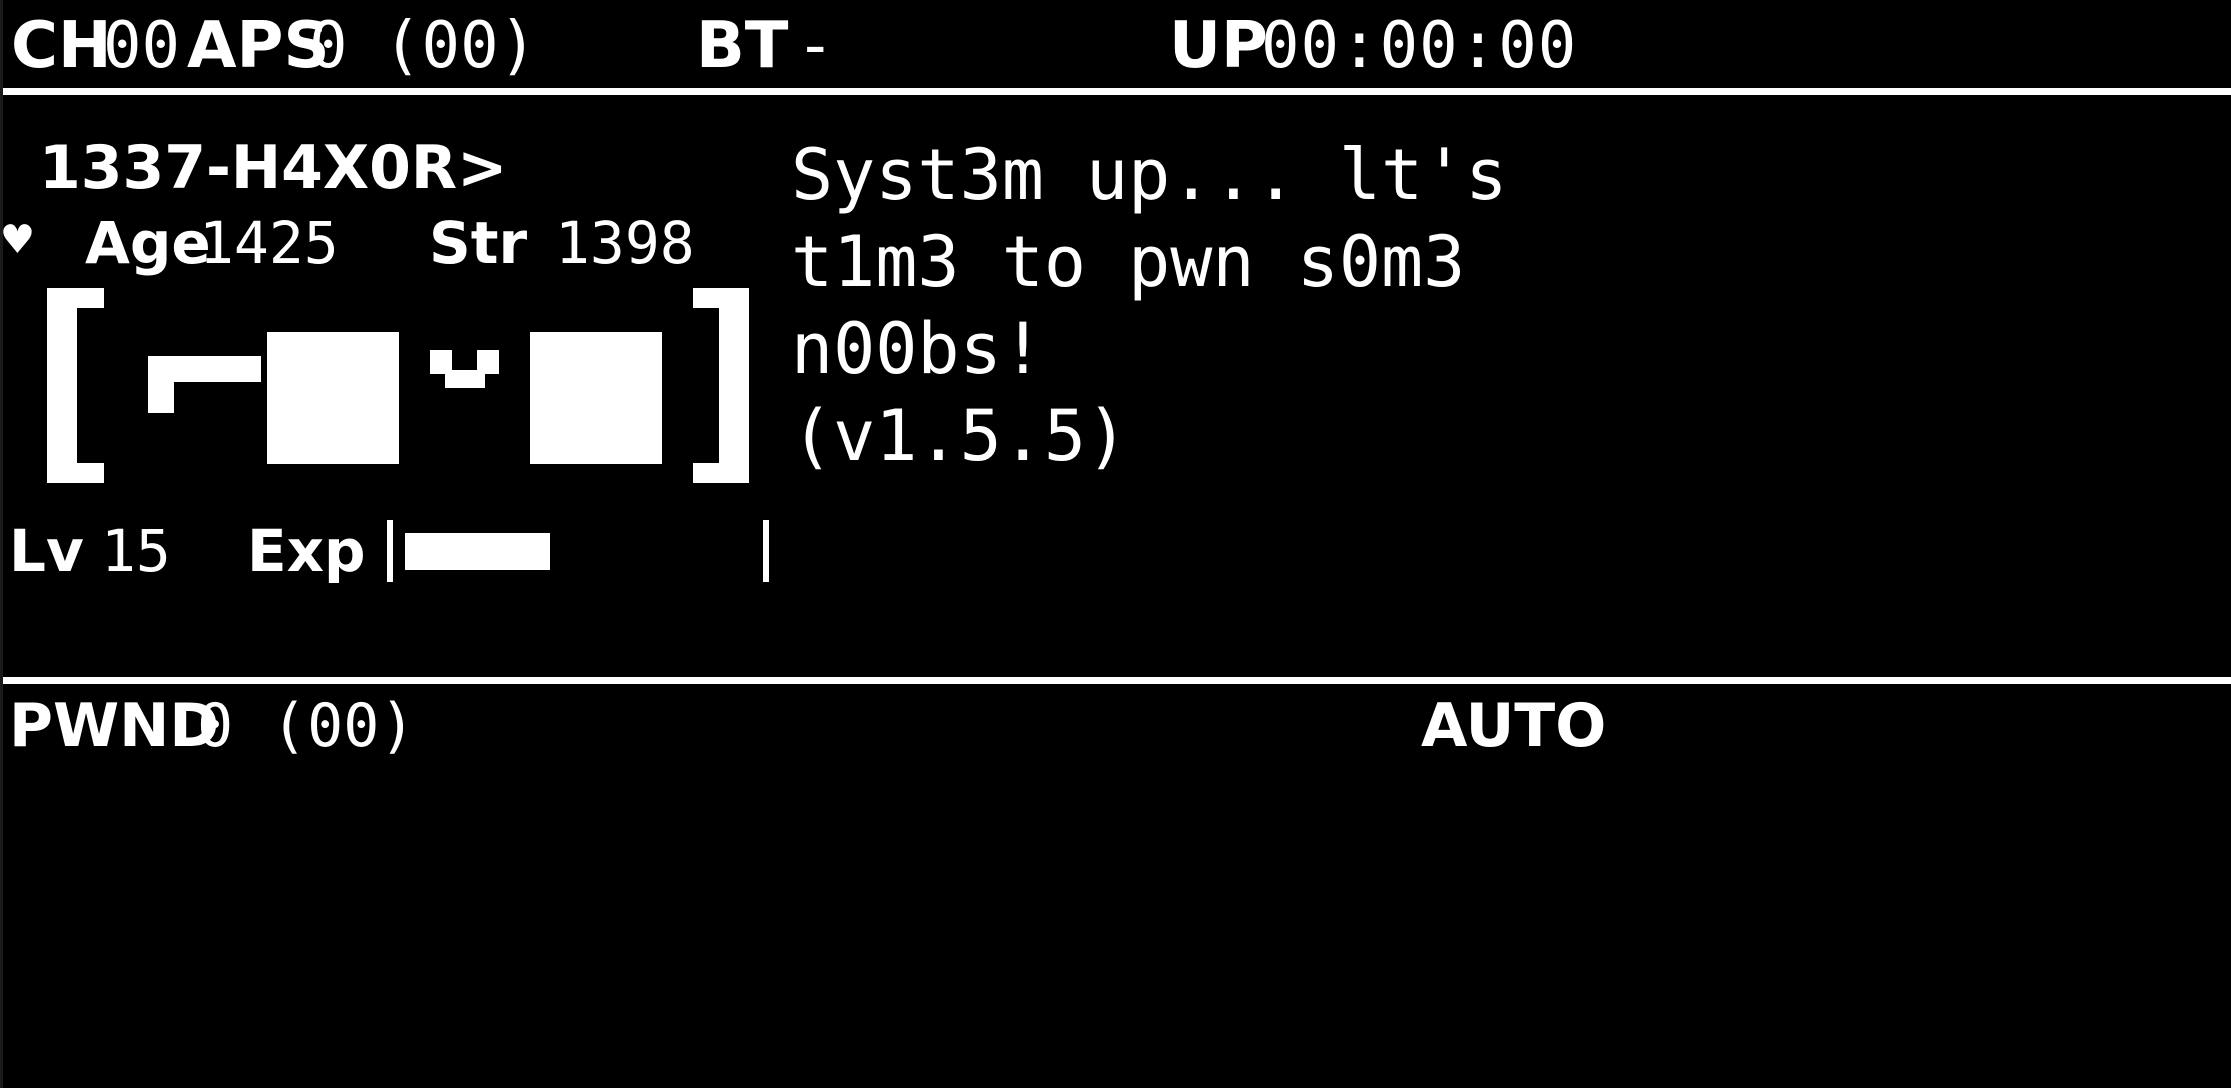 The height and width of the screenshot is (1088, 2231). What do you see at coordinates (1117, 680) in the screenshot?
I see `bottom-divider` at bounding box center [1117, 680].